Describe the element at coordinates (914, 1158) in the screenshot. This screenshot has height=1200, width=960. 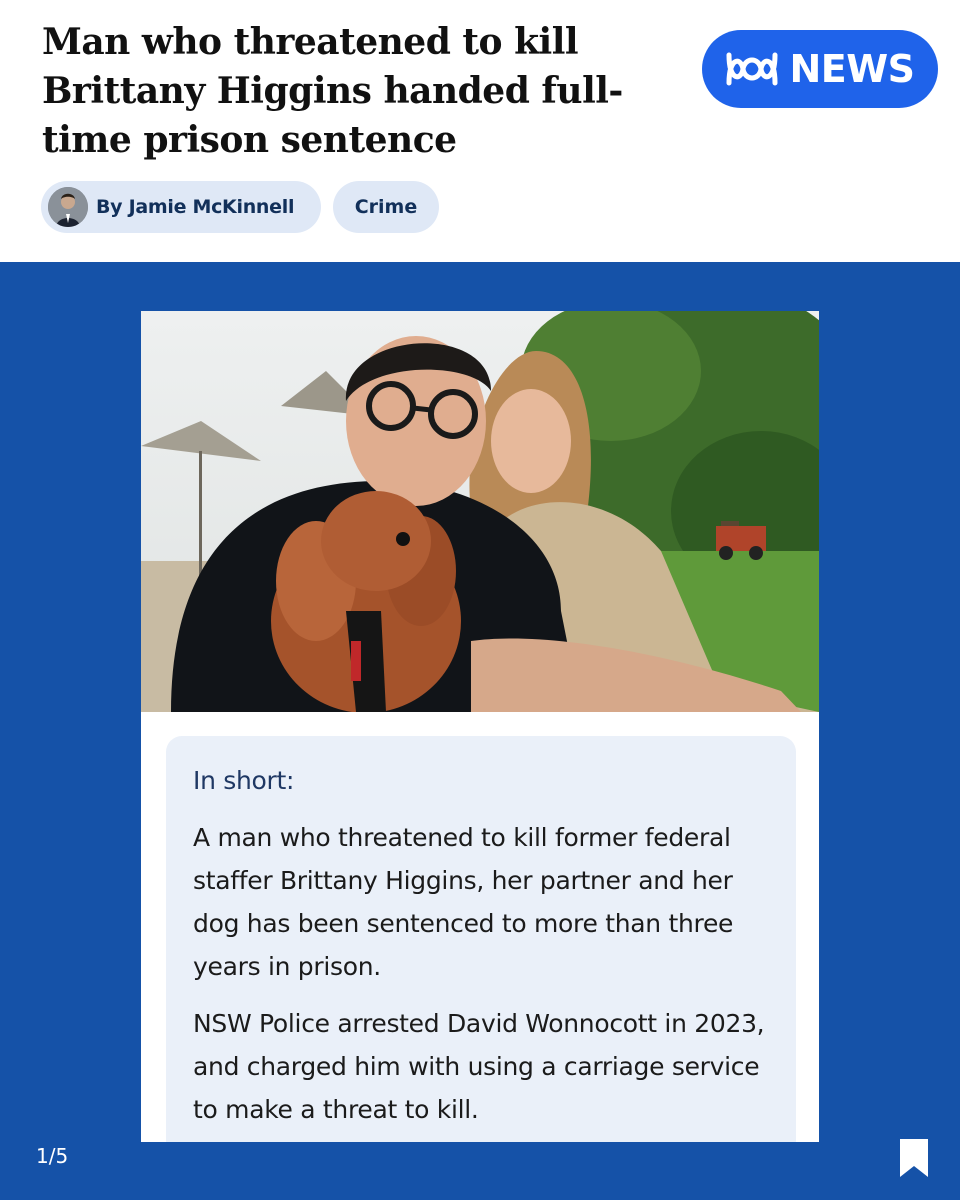
I see `bookmark-icon` at that location.